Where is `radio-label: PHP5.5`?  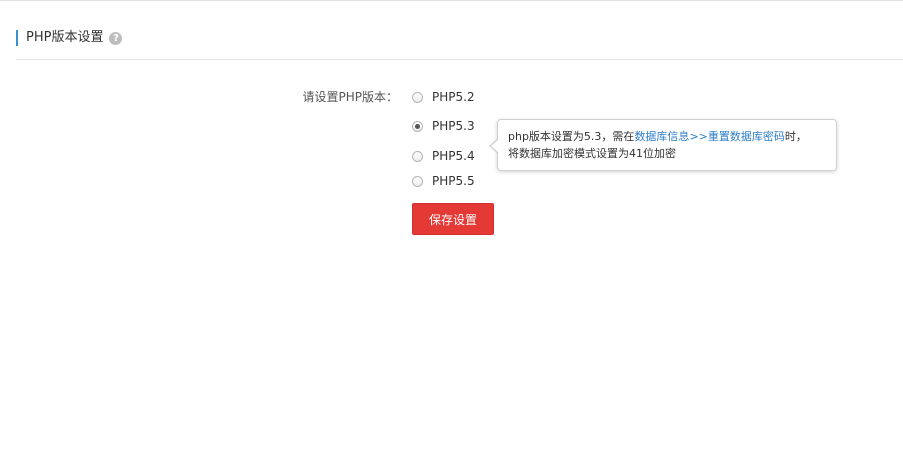 radio-label: PHP5.5 is located at coordinates (453, 181).